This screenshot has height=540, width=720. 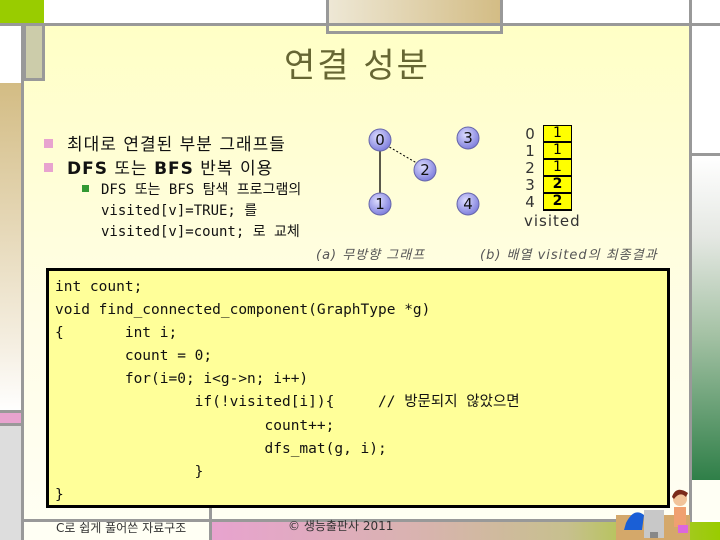 I want to click on visited-index: 3, so click(x=530, y=184).